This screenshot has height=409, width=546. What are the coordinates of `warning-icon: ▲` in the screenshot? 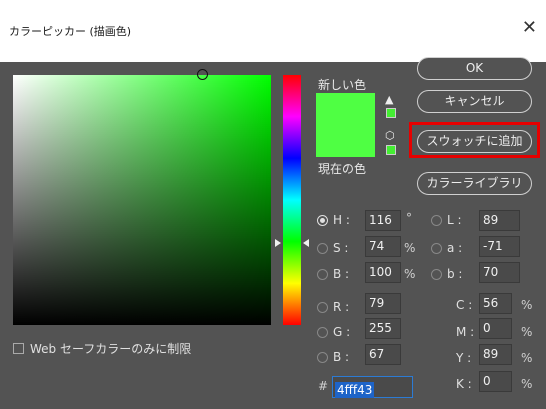 It's located at (389, 99).